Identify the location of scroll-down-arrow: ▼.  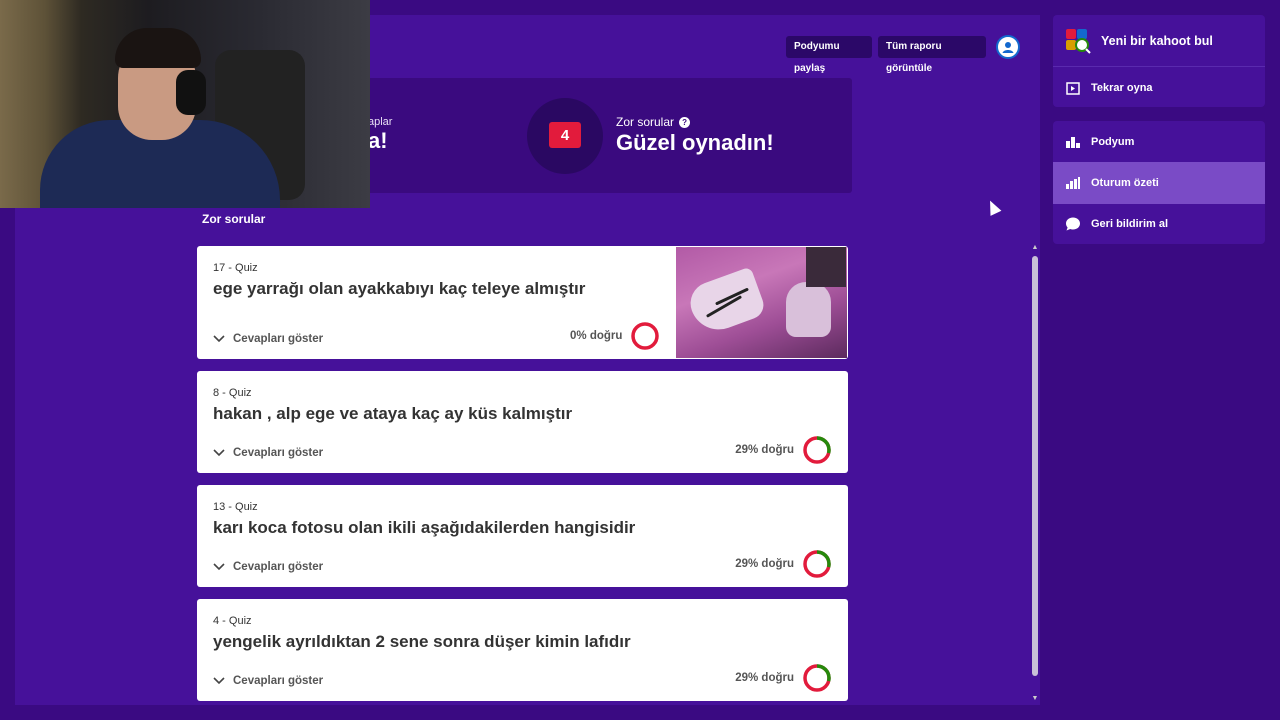
(1035, 698).